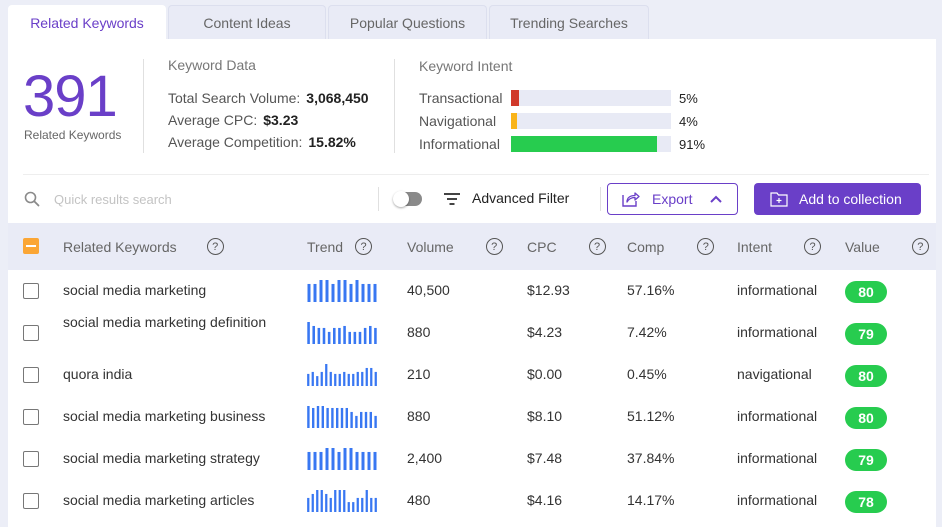 The height and width of the screenshot is (527, 942). I want to click on header-label: Comp, so click(646, 246).